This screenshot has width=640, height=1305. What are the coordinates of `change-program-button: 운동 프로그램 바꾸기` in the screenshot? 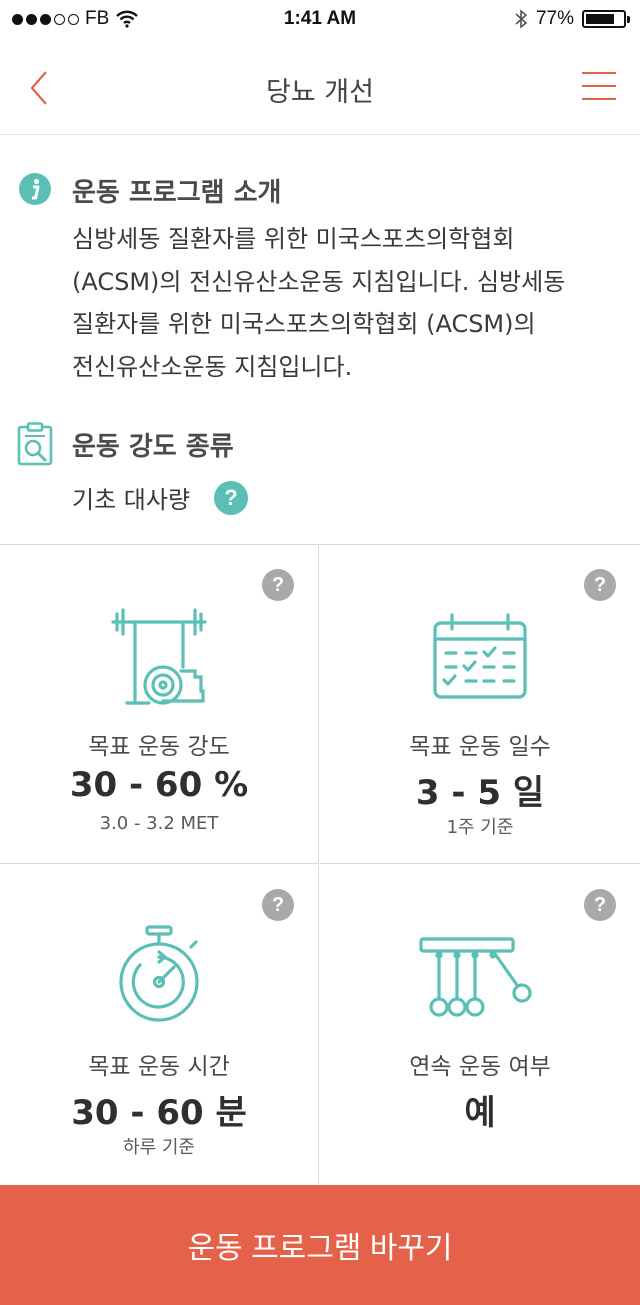 It's located at (320, 1245).